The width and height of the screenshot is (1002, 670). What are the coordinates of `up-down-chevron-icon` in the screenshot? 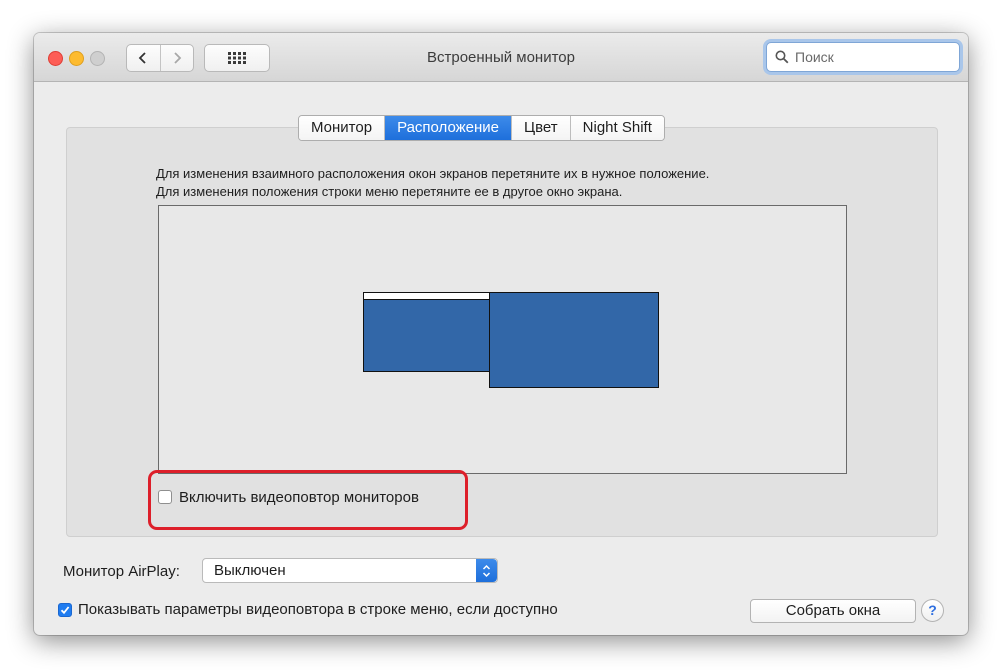 It's located at (486, 570).